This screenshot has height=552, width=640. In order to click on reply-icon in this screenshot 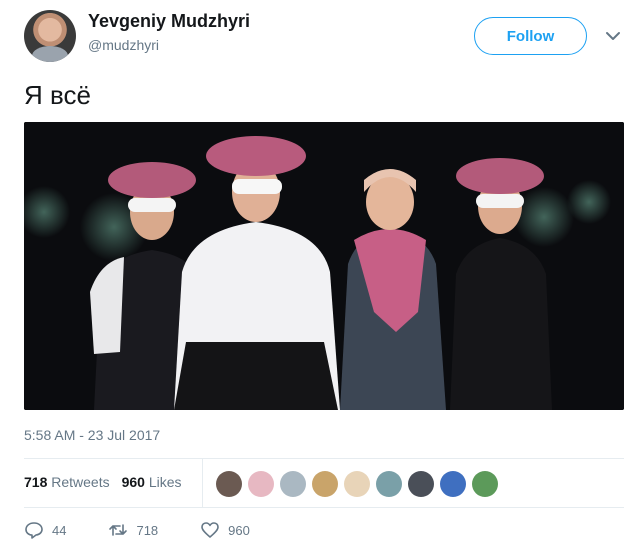, I will do `click(34, 530)`.